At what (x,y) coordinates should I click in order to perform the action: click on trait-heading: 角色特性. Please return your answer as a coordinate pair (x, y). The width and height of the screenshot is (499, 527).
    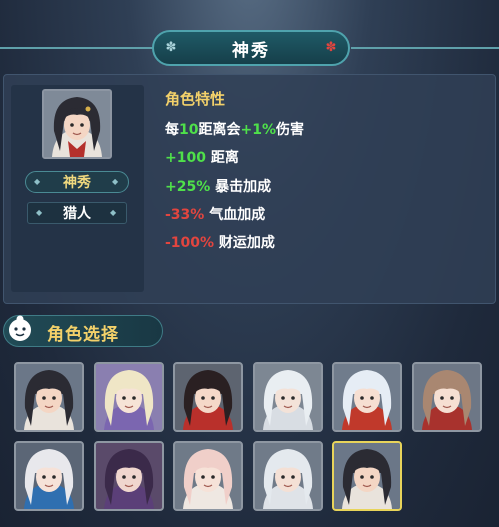
    Looking at the image, I should click on (195, 99).